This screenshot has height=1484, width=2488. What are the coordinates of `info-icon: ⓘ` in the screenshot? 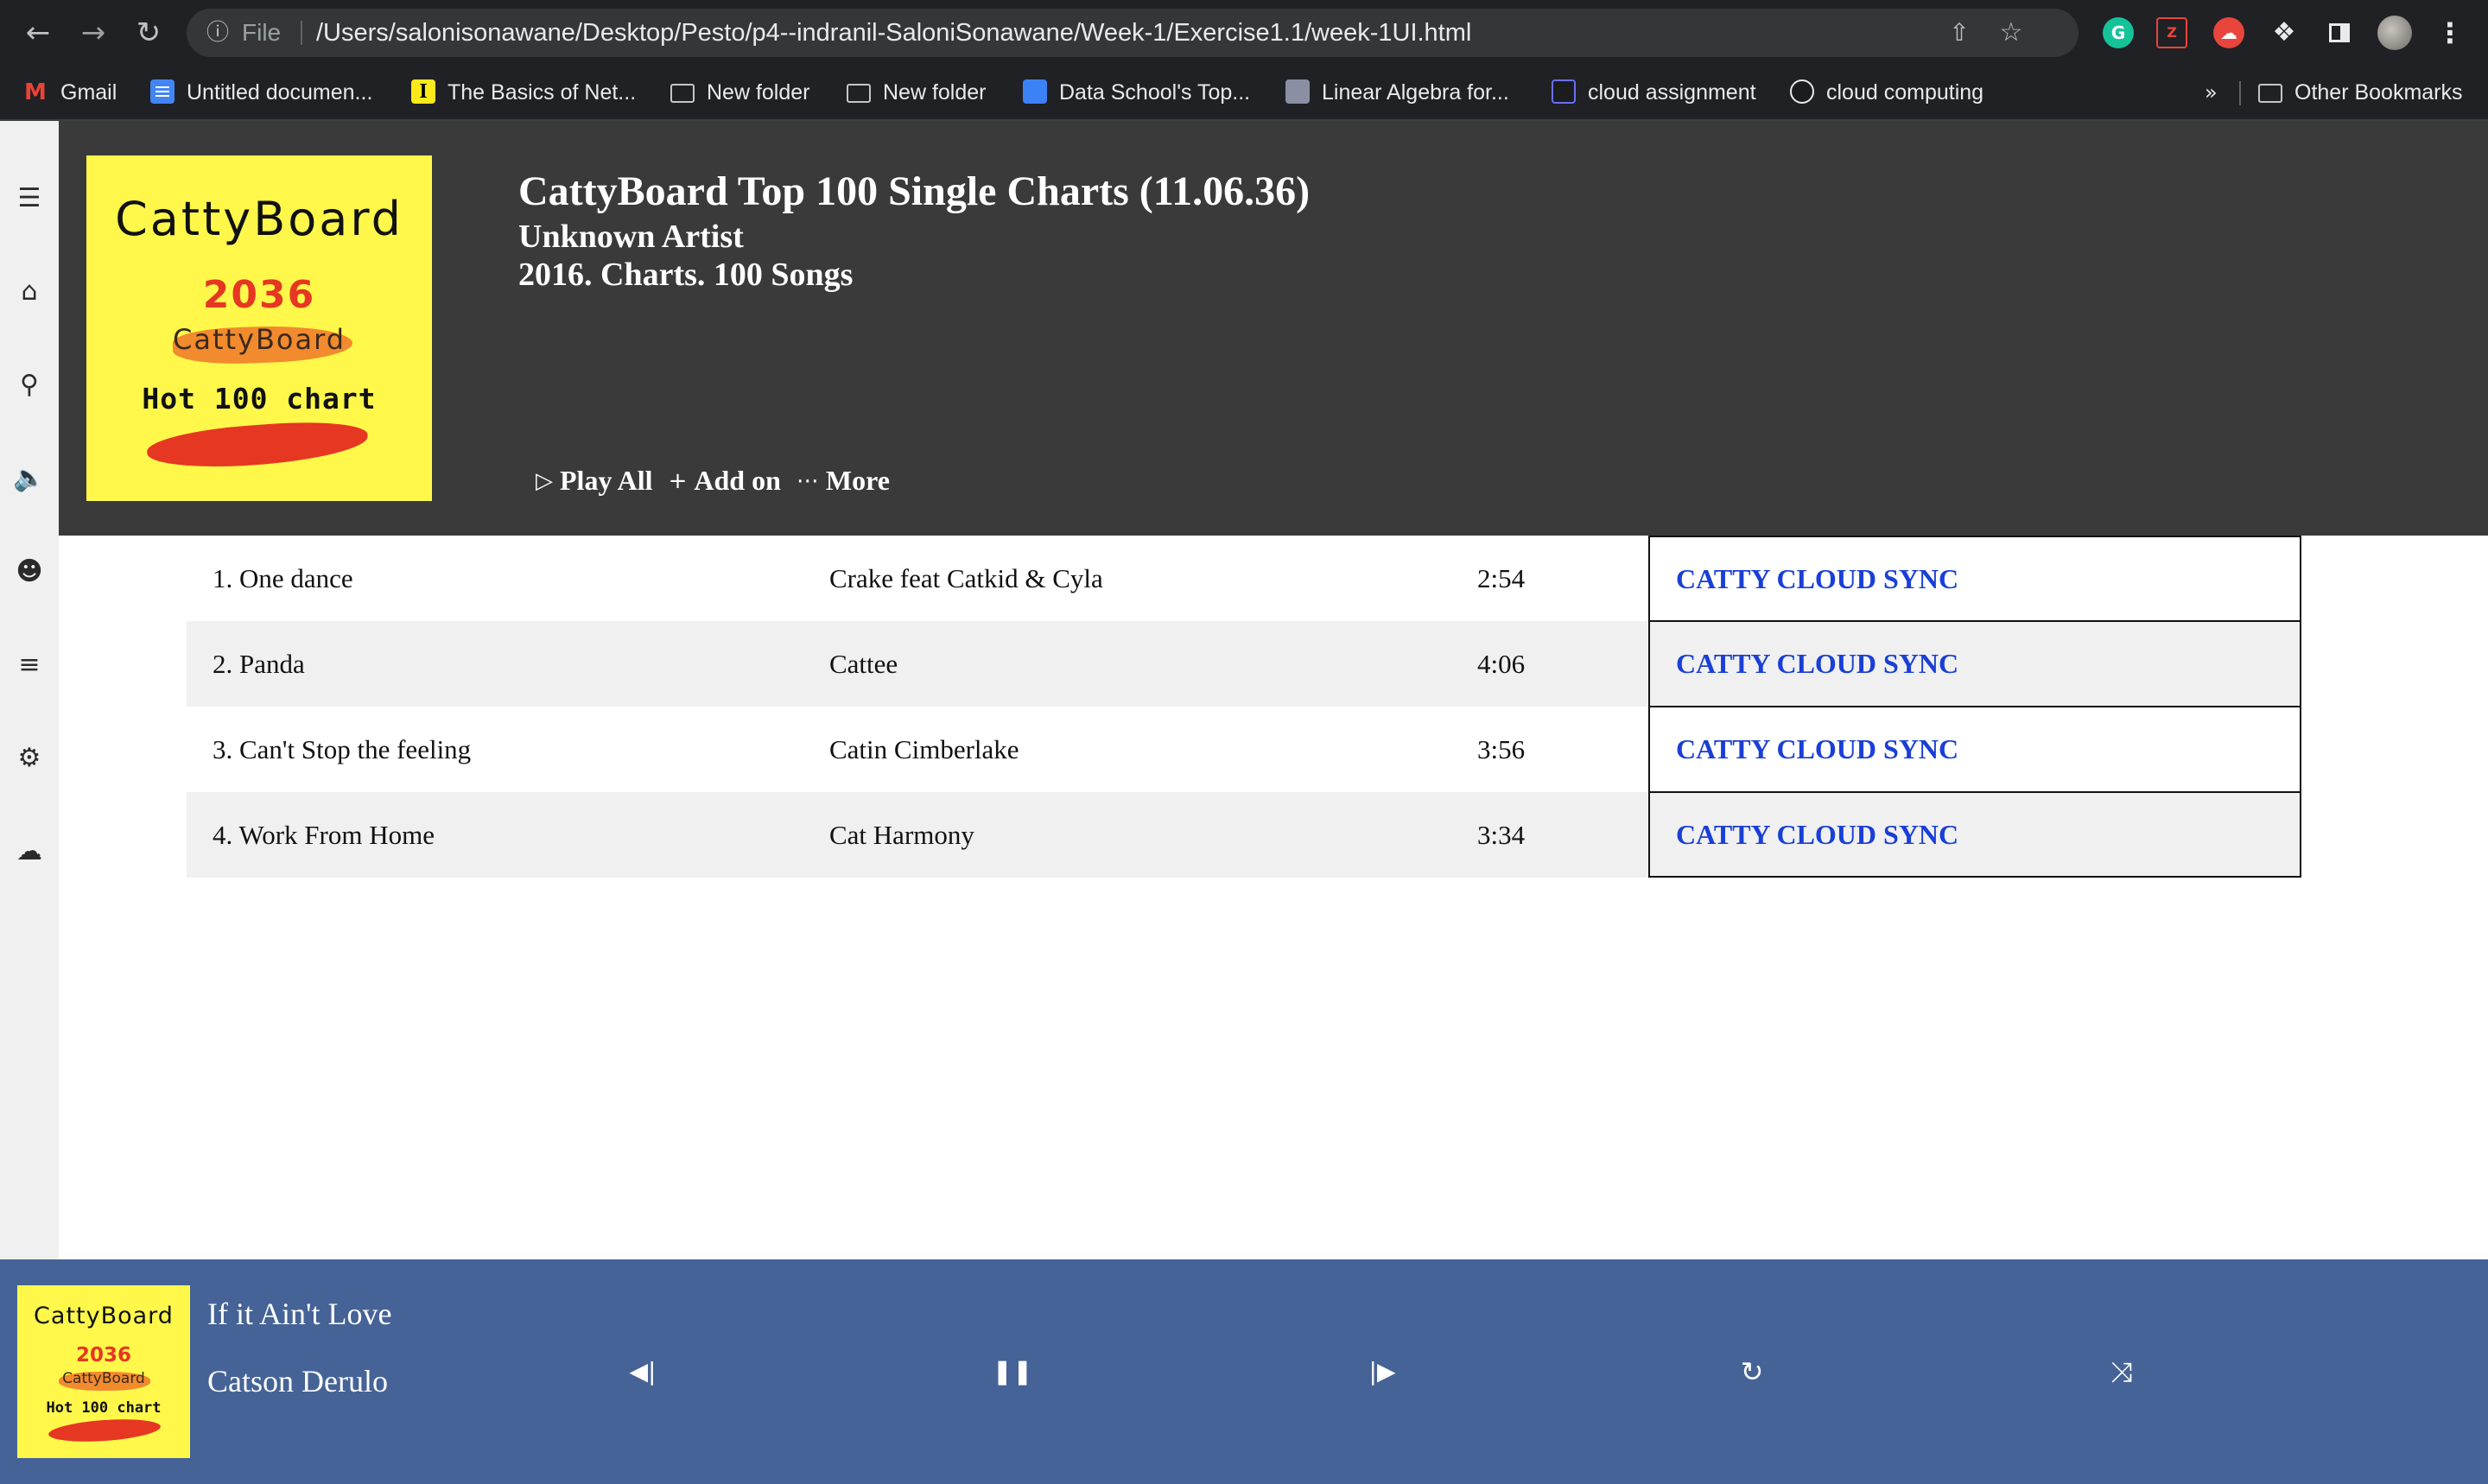 It's located at (217, 32).